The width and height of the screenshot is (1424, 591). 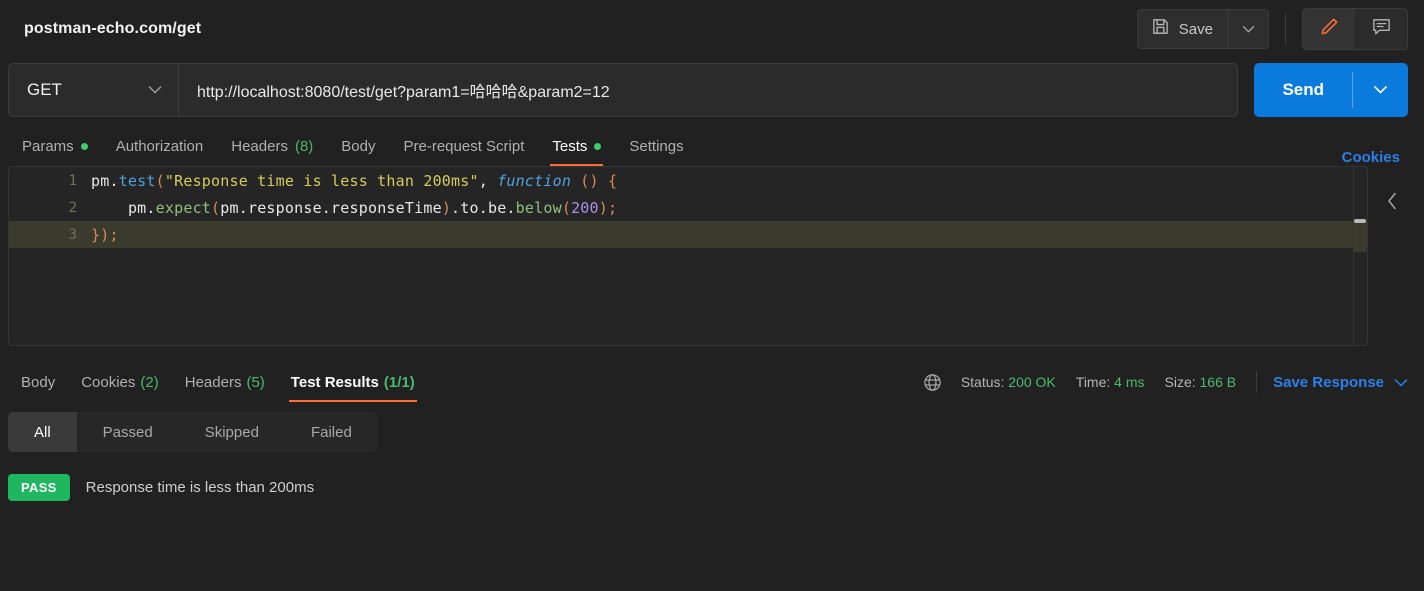 I want to click on code-token: below, so click(x=538, y=207).